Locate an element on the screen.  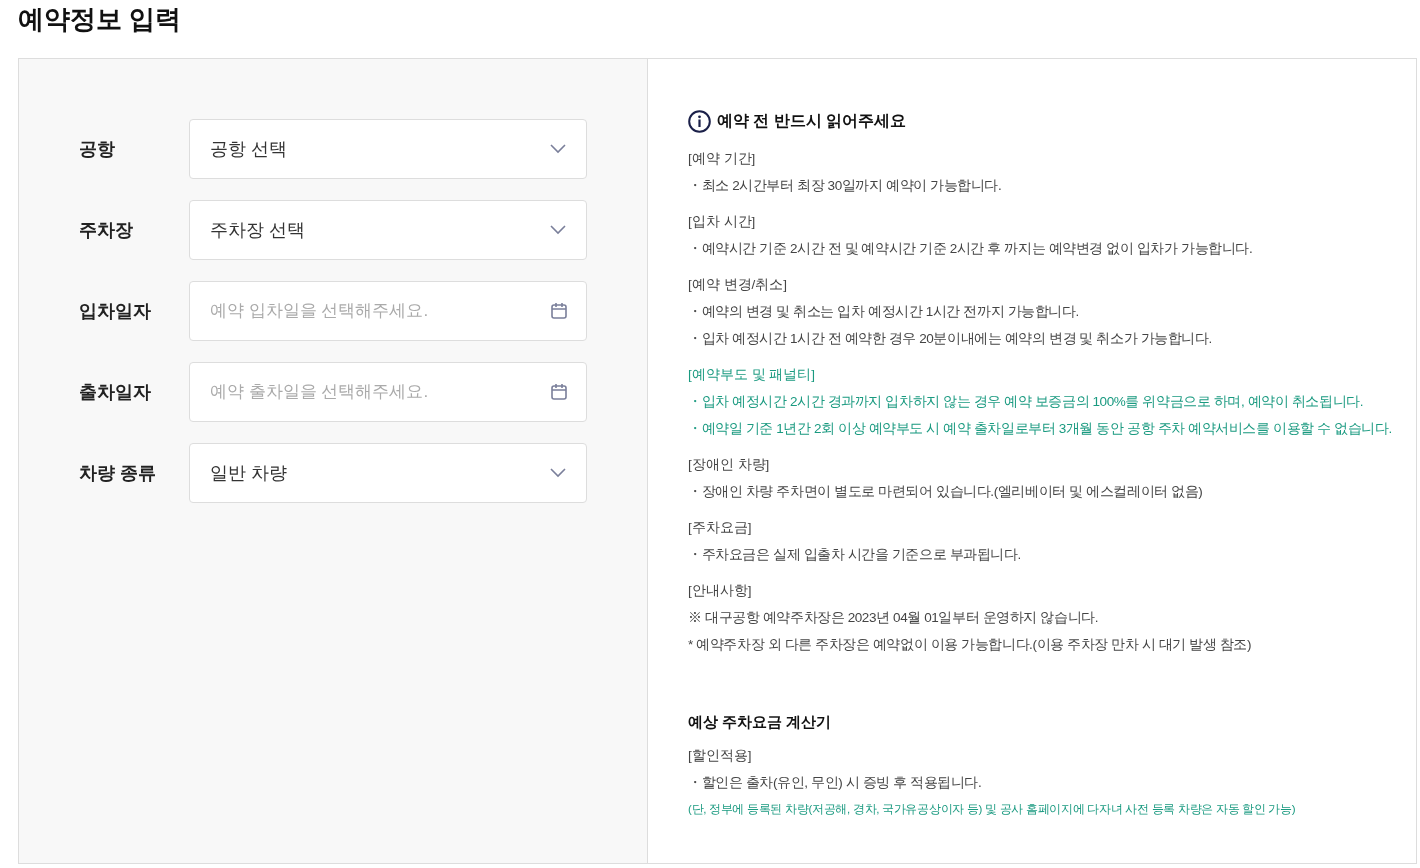
calculator-title: 예상 주차요금 계산기 is located at coordinates (760, 722).